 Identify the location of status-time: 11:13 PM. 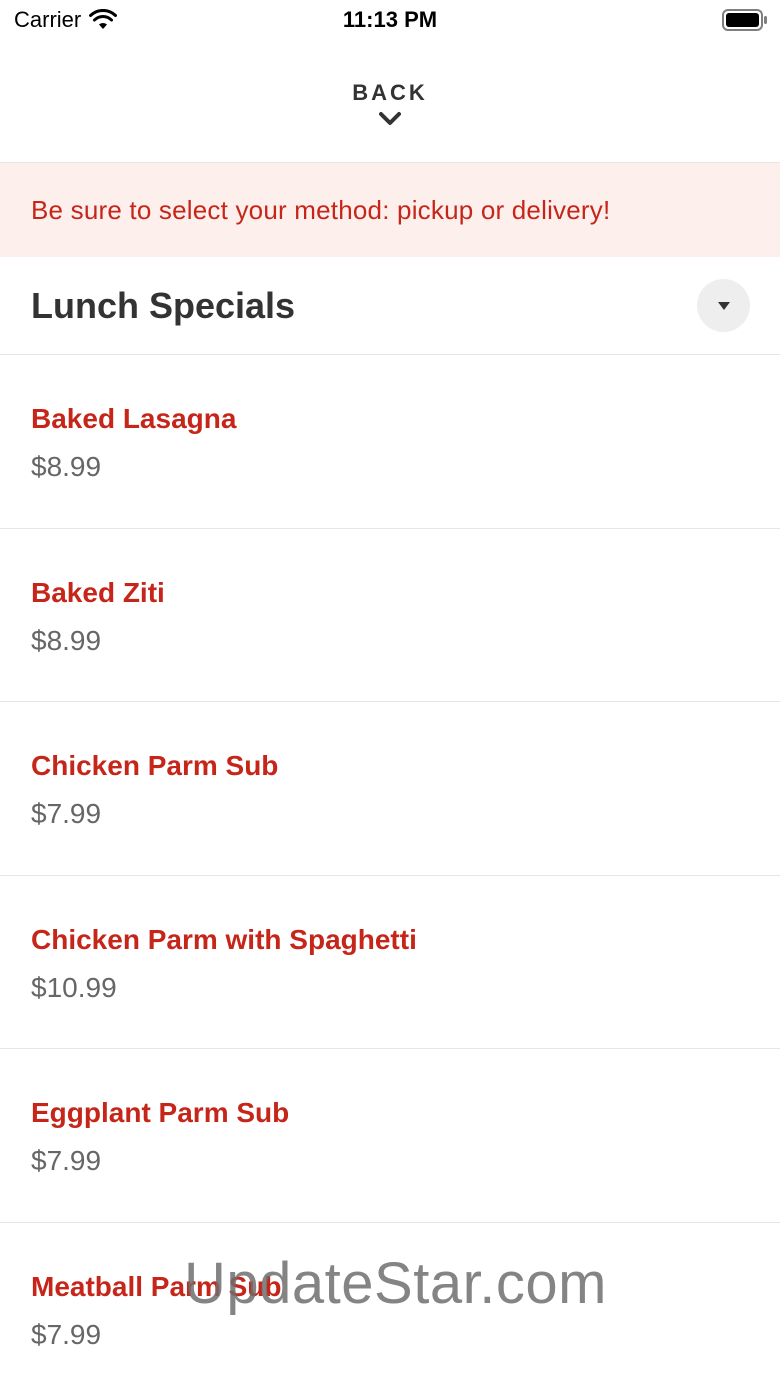
(390, 19).